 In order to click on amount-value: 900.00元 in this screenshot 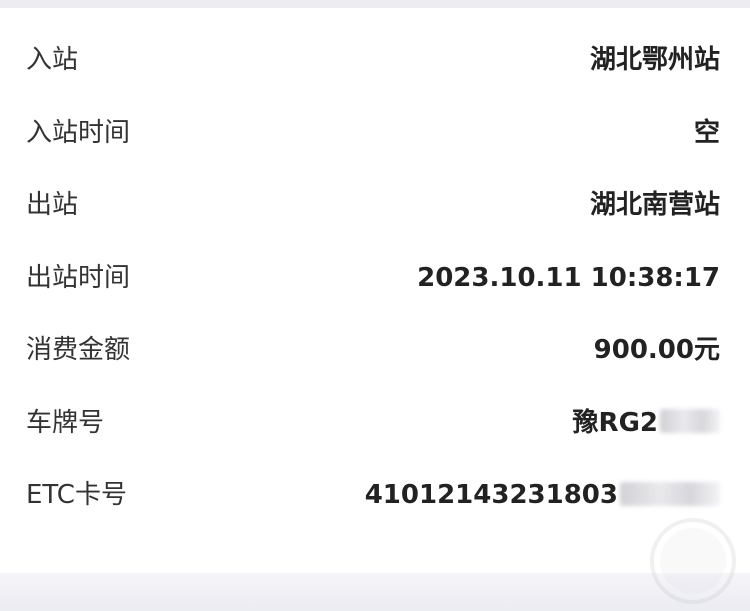, I will do `click(656, 350)`.